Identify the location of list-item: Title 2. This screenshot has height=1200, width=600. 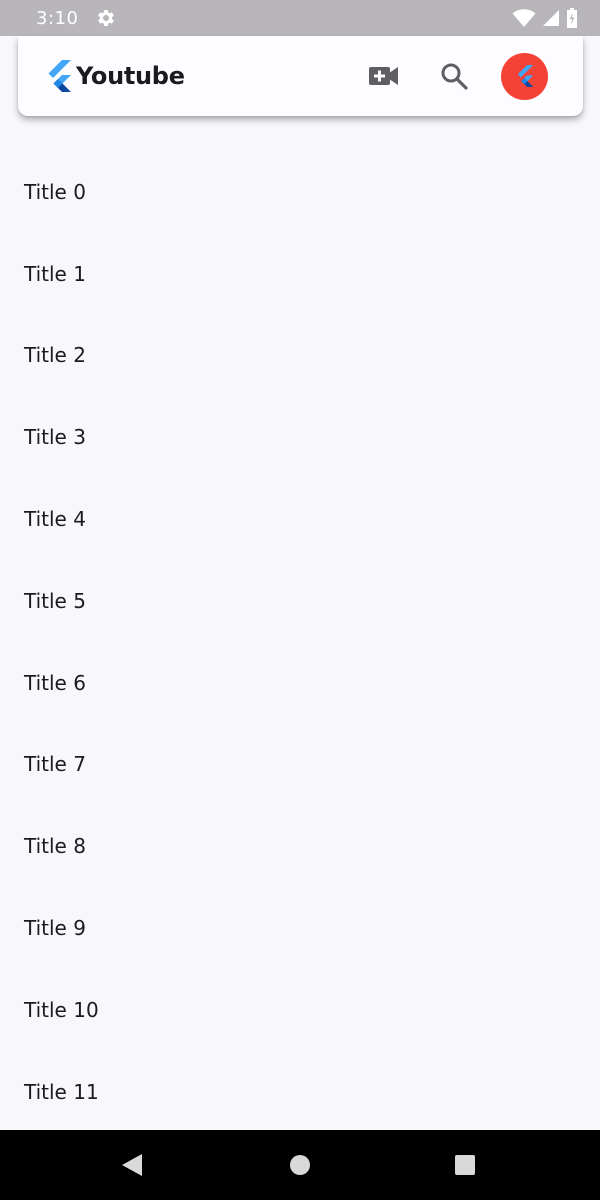
(300, 356).